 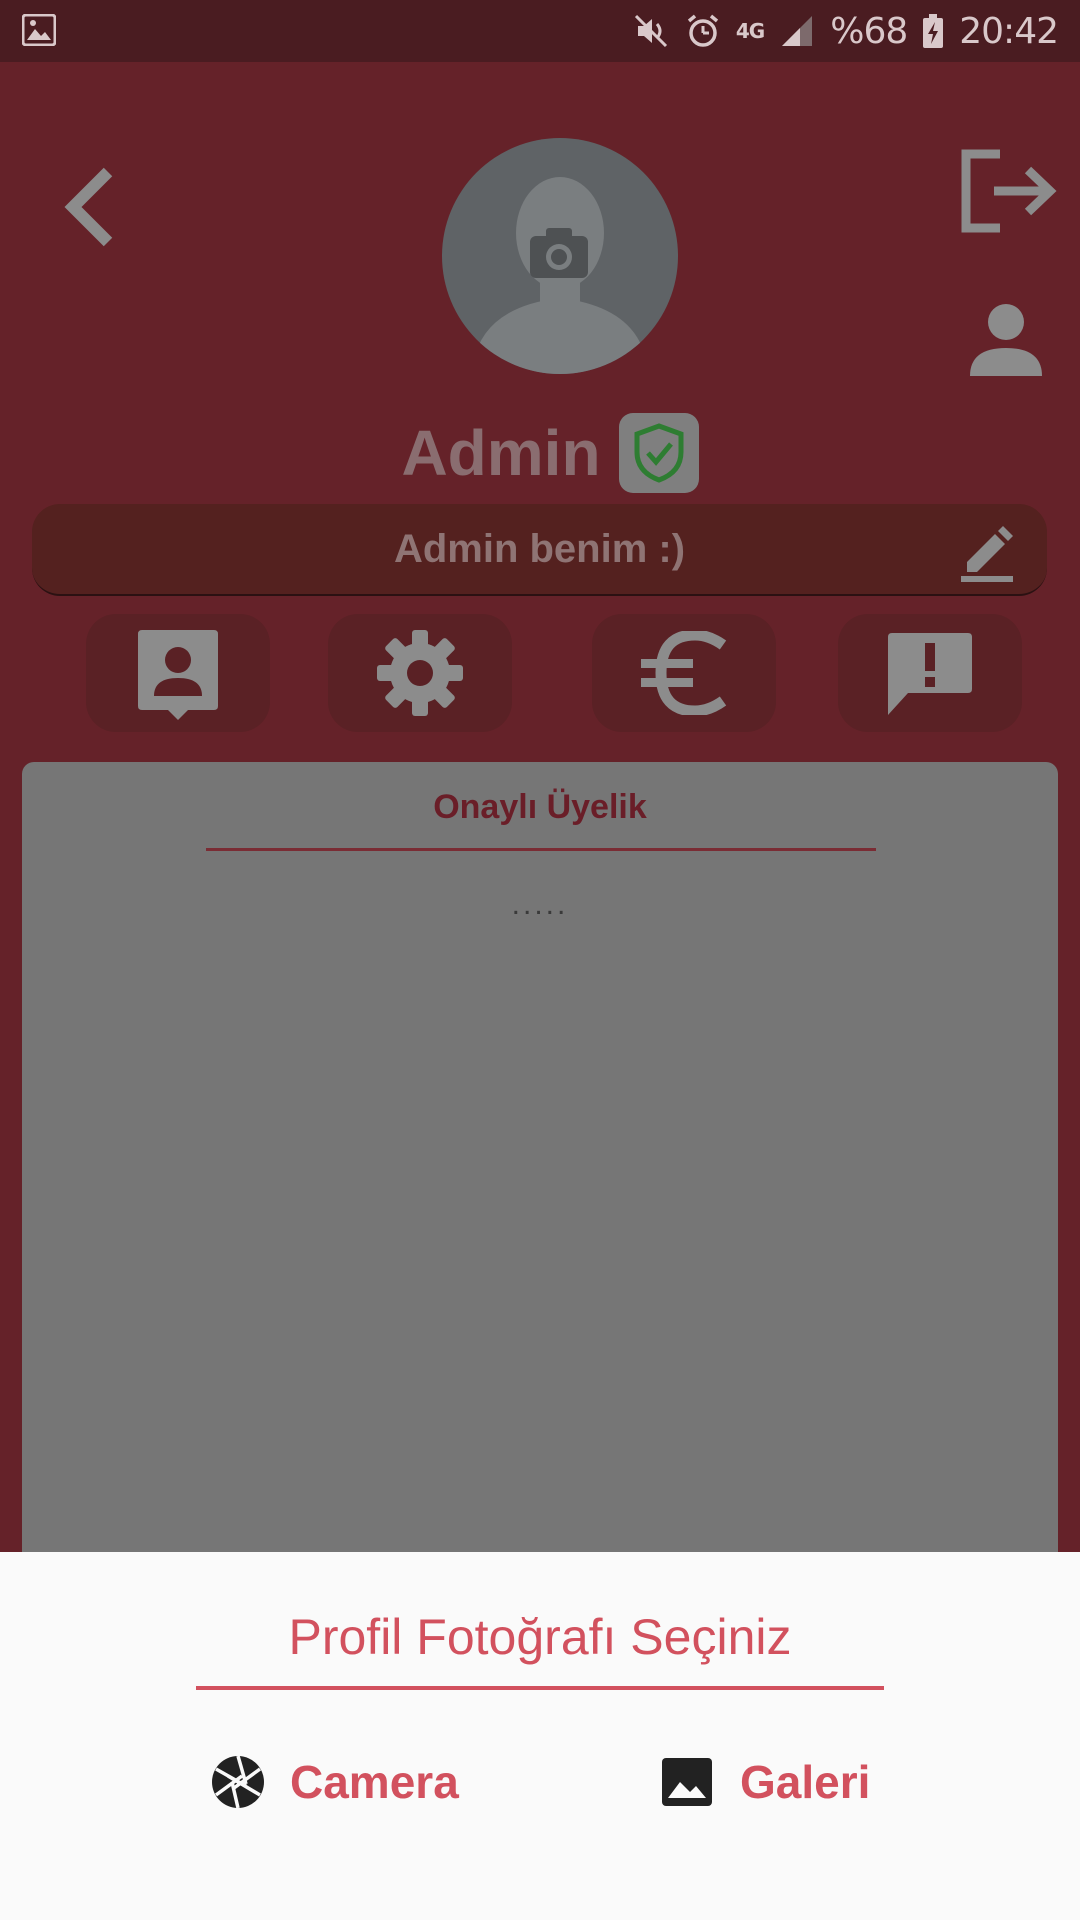 I want to click on card-divider, so click(x=541, y=849).